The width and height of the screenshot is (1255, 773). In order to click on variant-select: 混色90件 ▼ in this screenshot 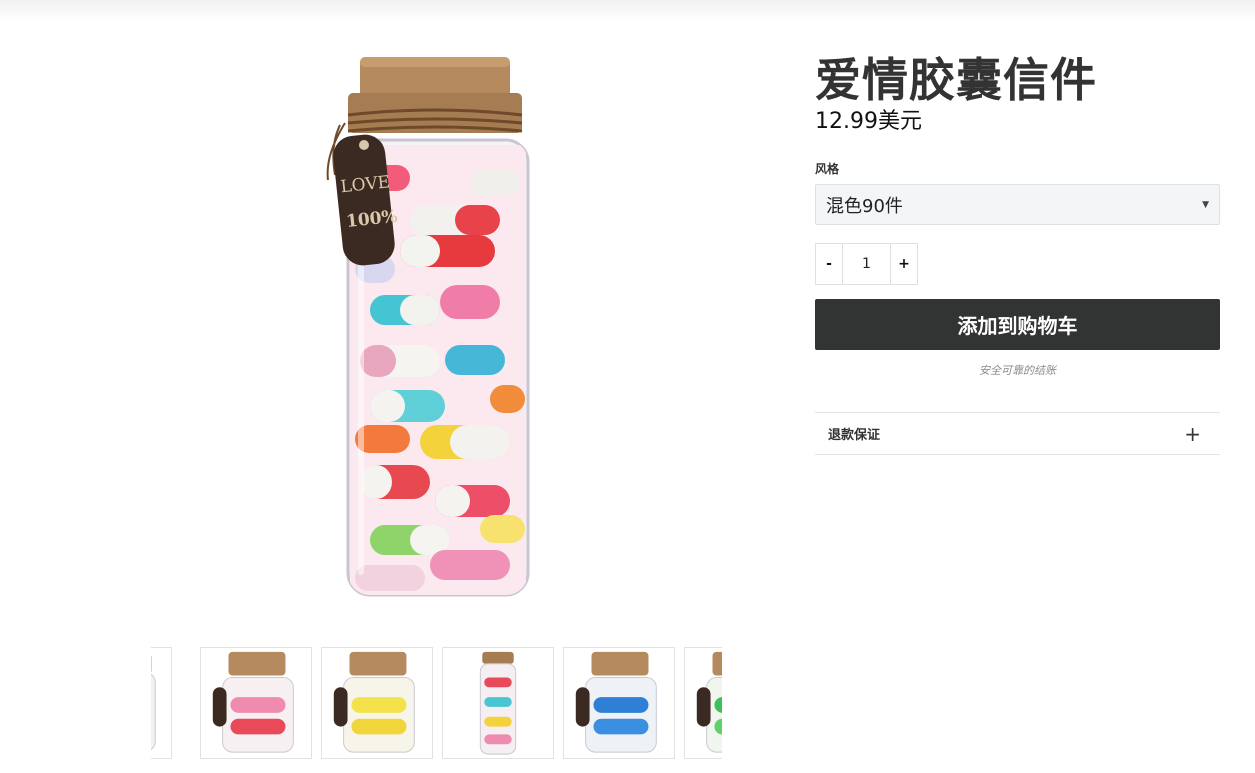, I will do `click(1017, 204)`.